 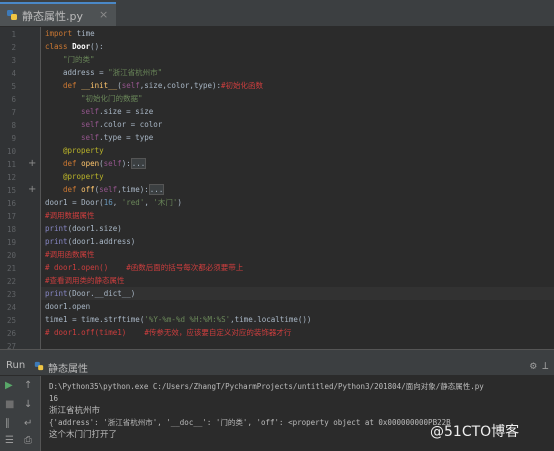 I want to click on line-number: 10, so click(x=11, y=151).